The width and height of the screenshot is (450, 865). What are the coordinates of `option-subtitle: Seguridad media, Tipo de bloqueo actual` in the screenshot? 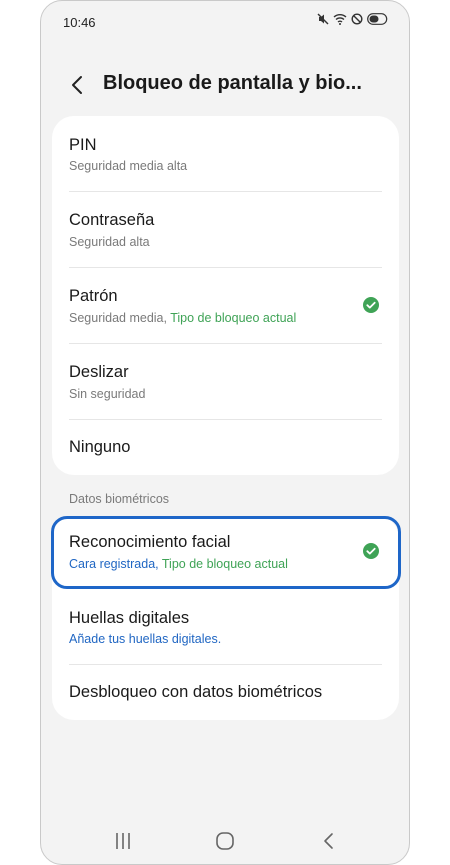 It's located at (182, 318).